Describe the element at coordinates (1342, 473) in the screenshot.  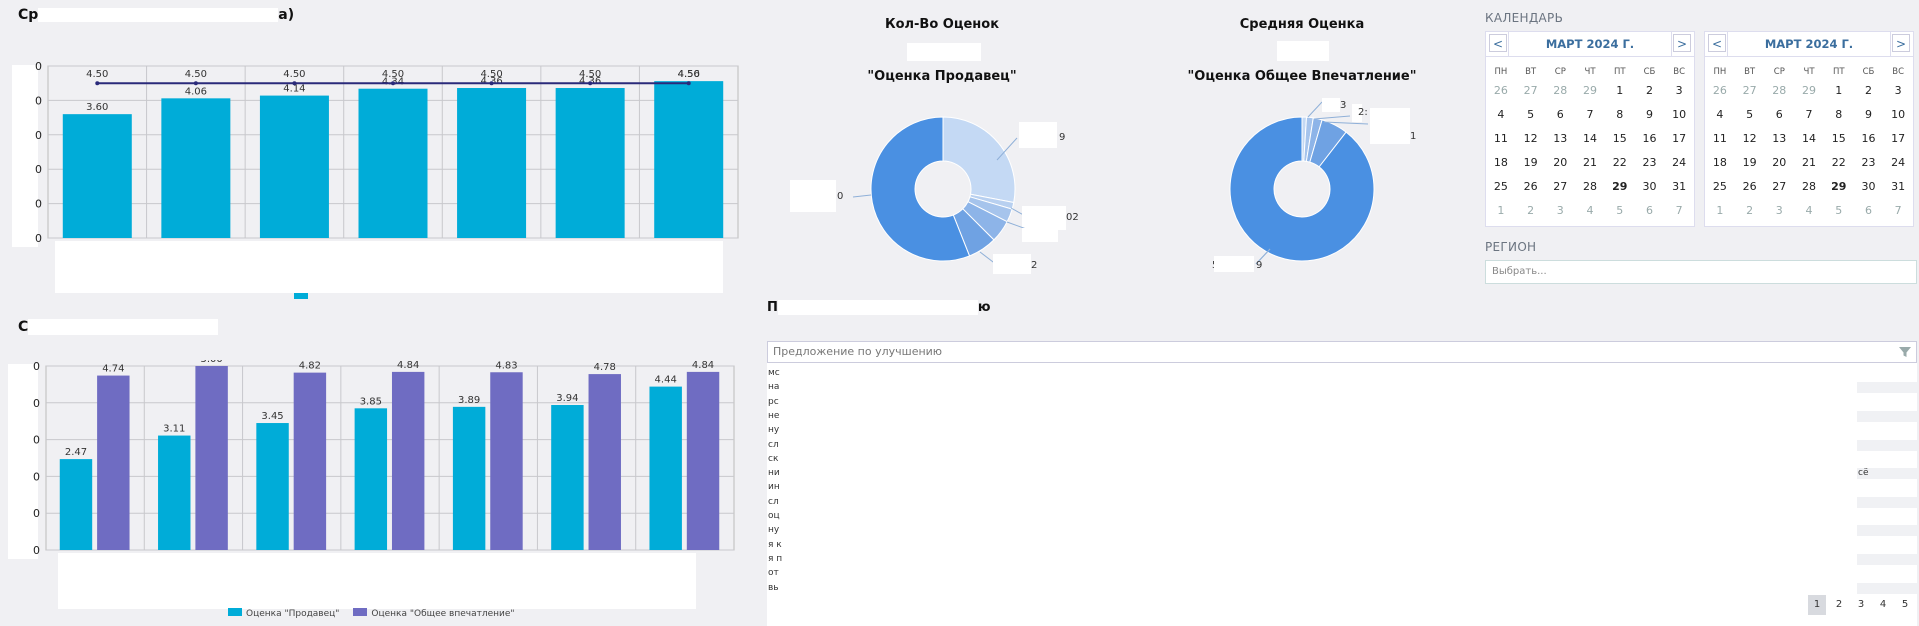
I see `table-row: ни сё` at that location.